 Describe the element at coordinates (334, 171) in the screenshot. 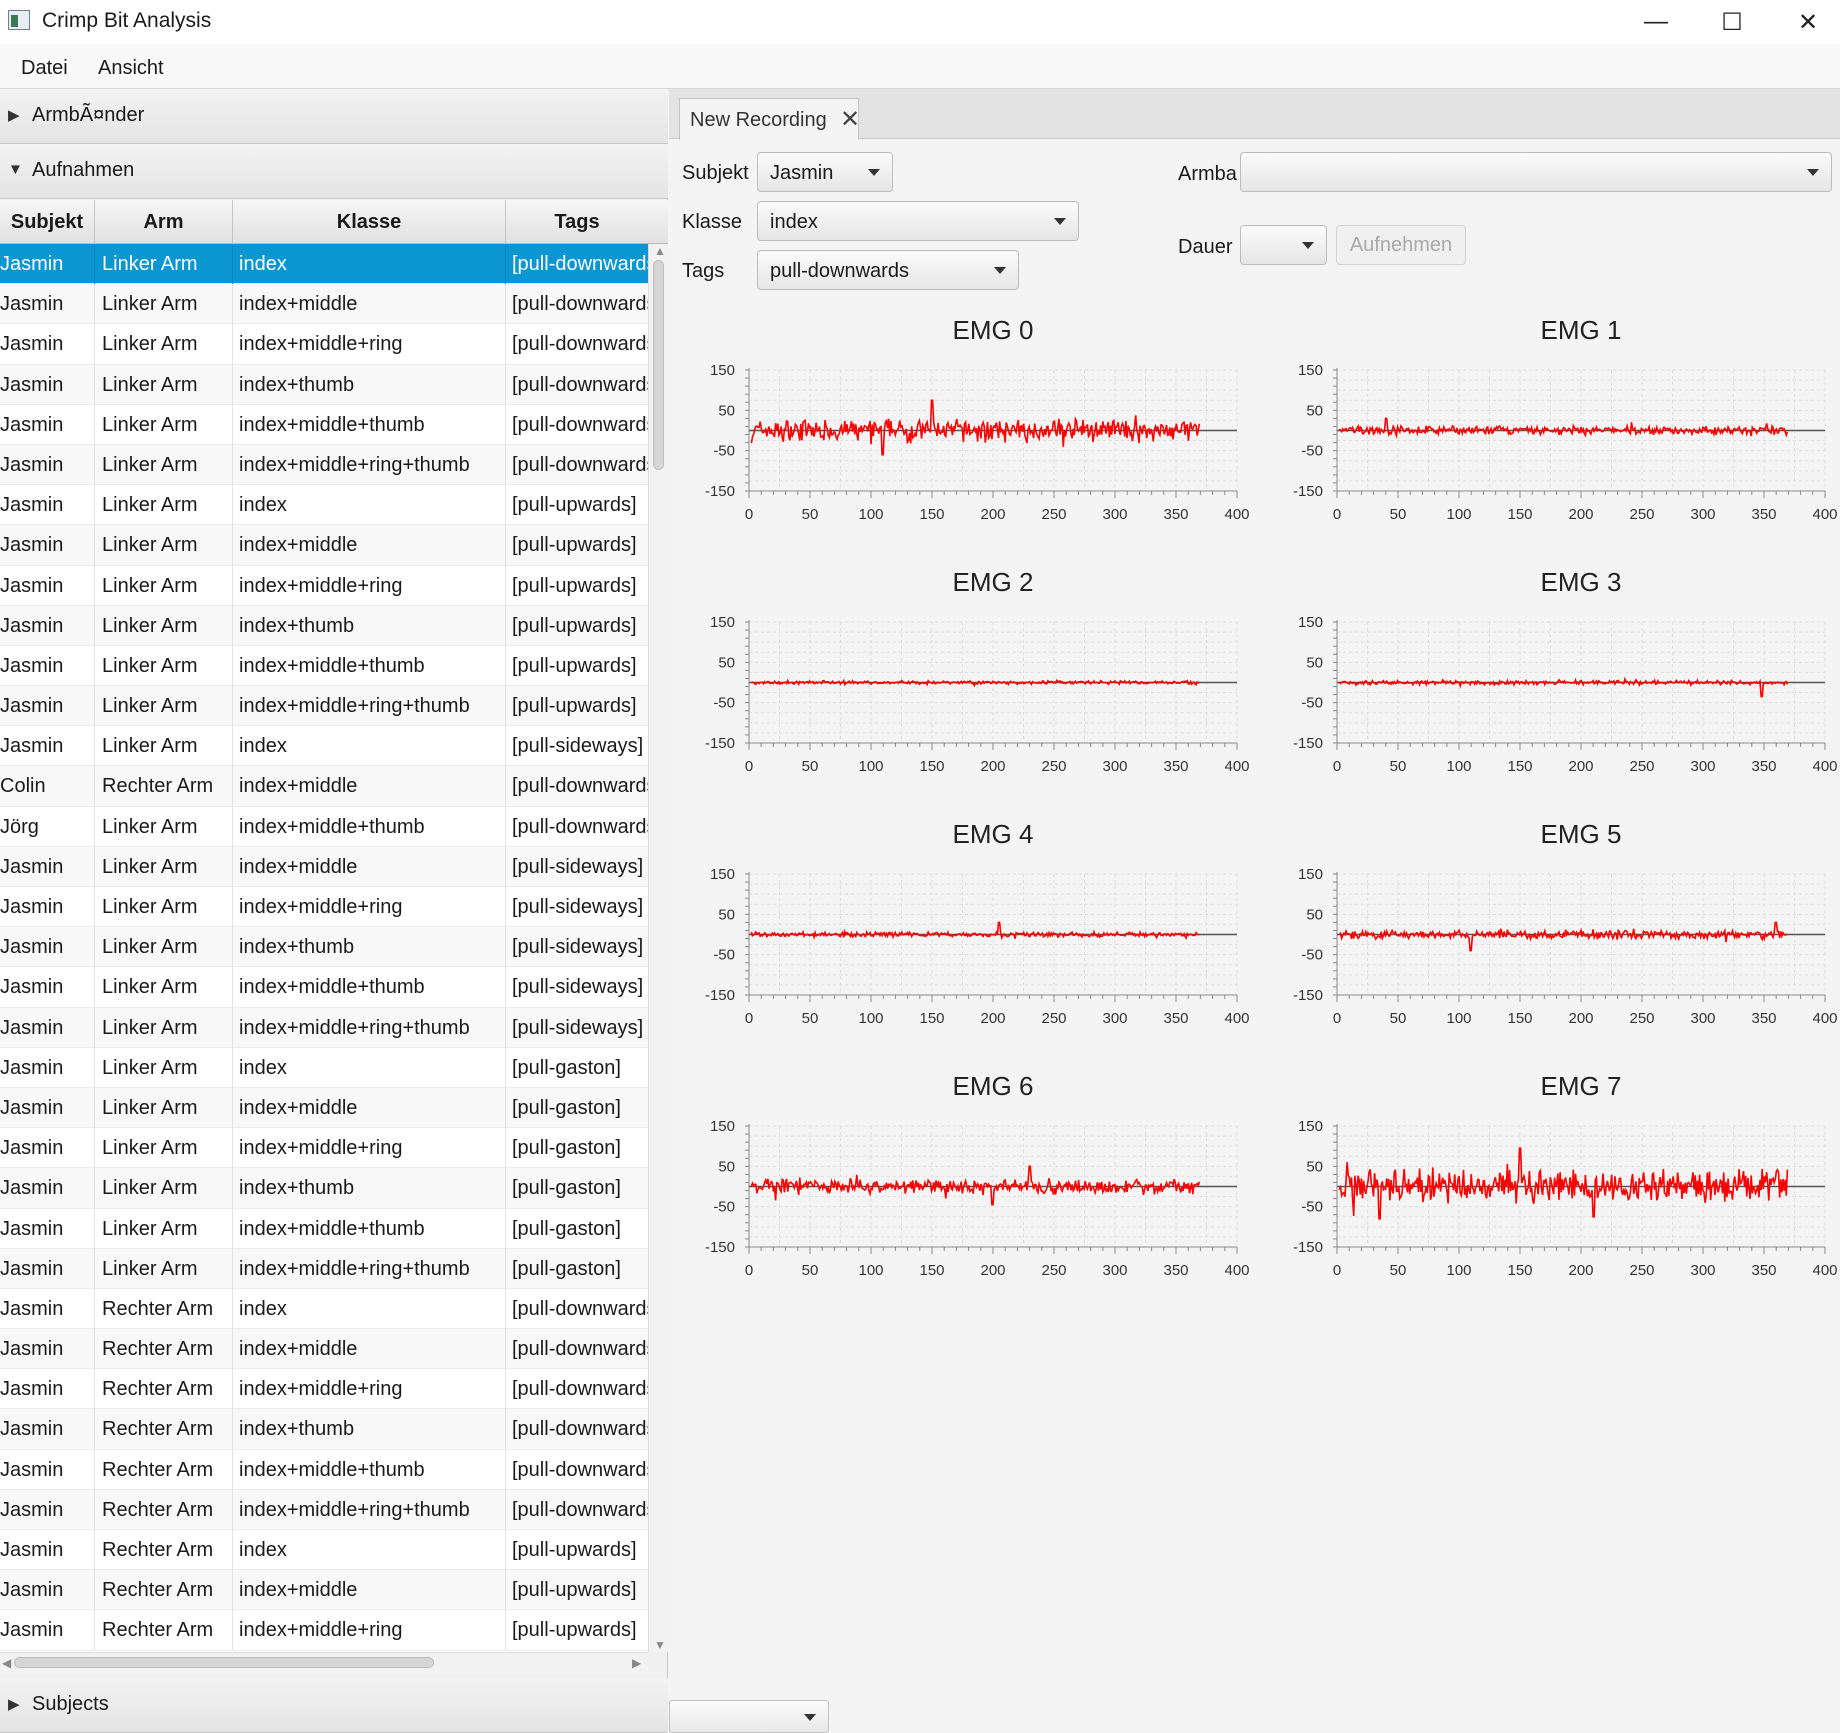

I see `pane-aufnahmen-header: ▼ Aufnahmen` at that location.